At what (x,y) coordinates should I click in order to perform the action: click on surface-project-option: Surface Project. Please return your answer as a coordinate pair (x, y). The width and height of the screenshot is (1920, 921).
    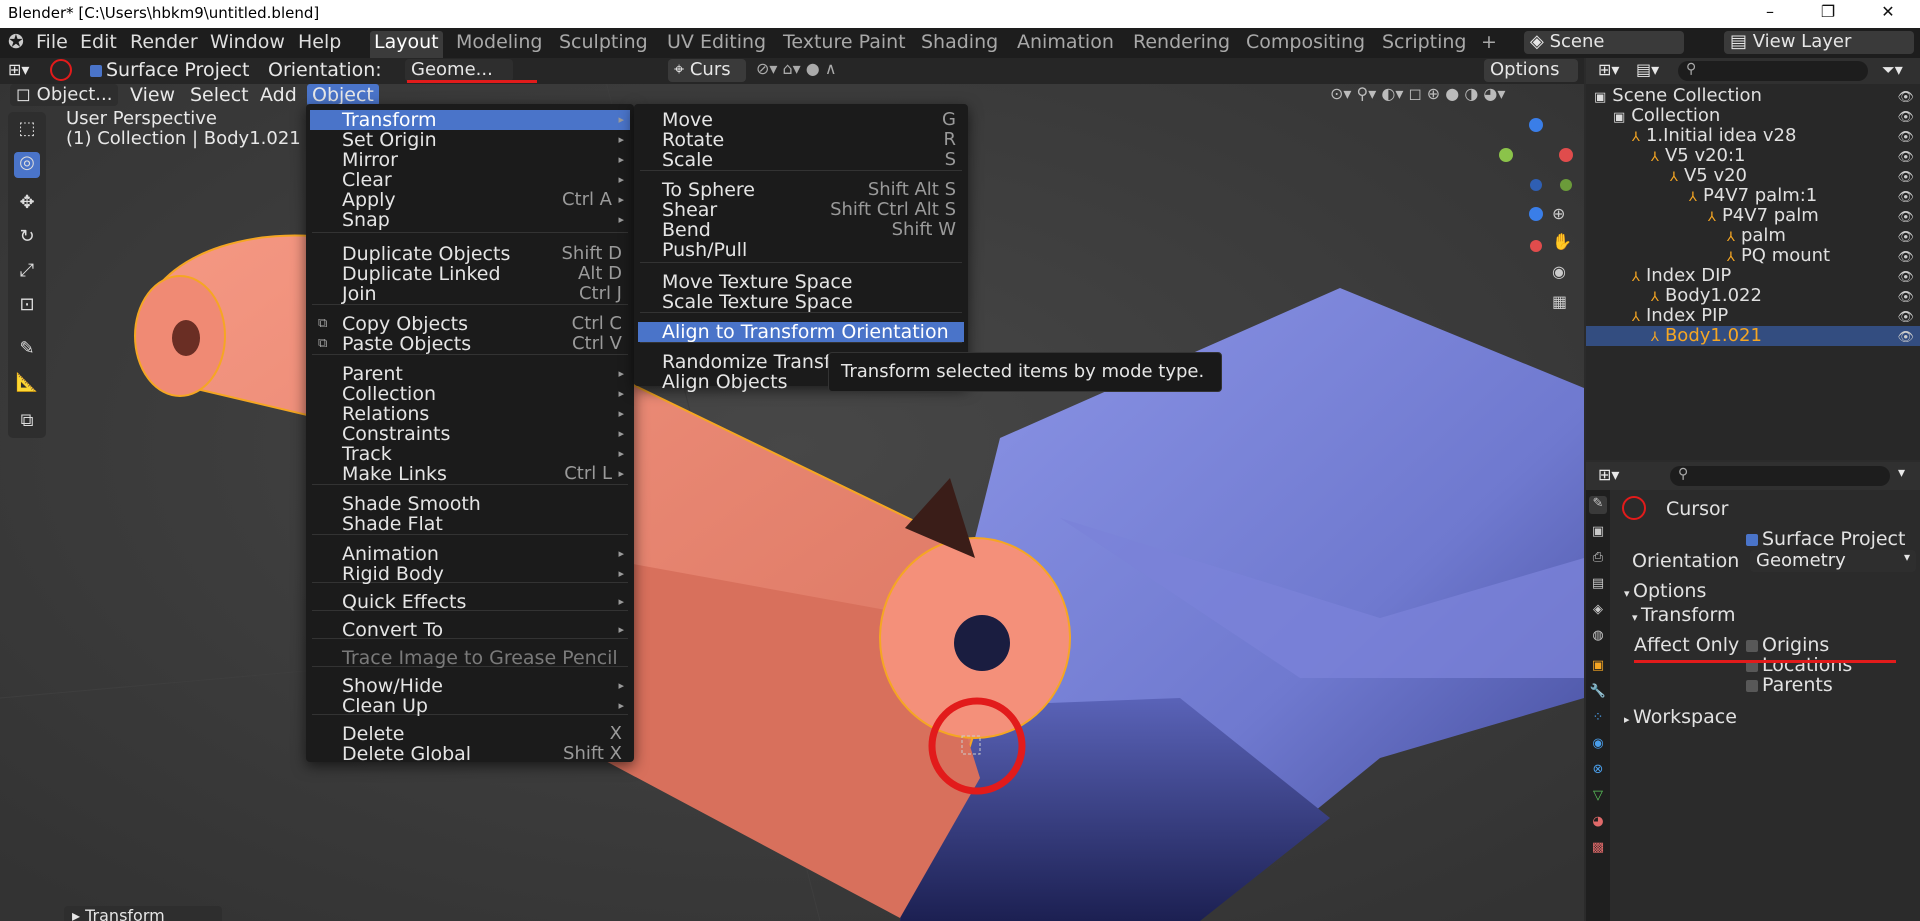
    Looking at the image, I should click on (1825, 539).